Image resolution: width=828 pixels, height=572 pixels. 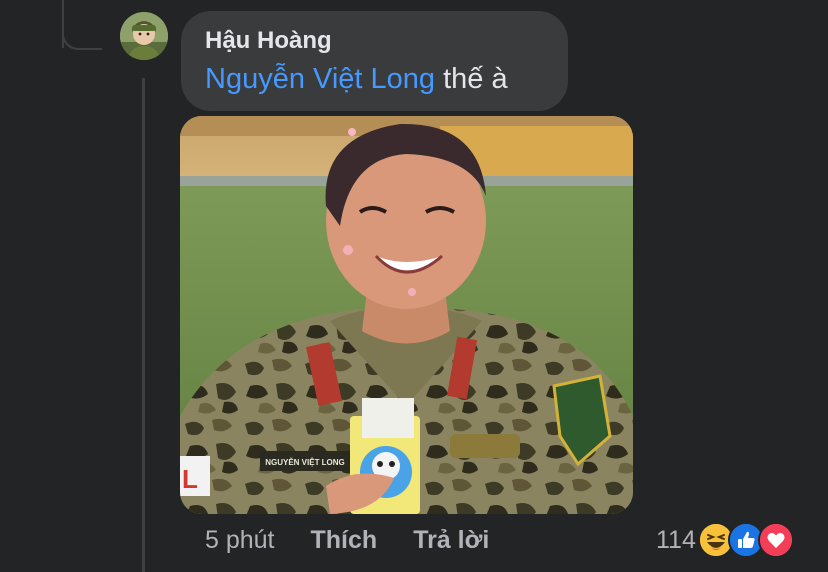 I want to click on comment-author: Hậu Hoàng, so click(x=268, y=41).